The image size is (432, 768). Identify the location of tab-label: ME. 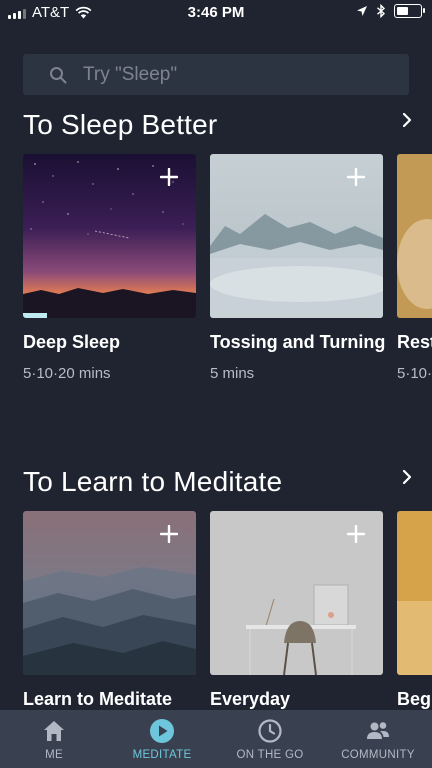
(54, 755).